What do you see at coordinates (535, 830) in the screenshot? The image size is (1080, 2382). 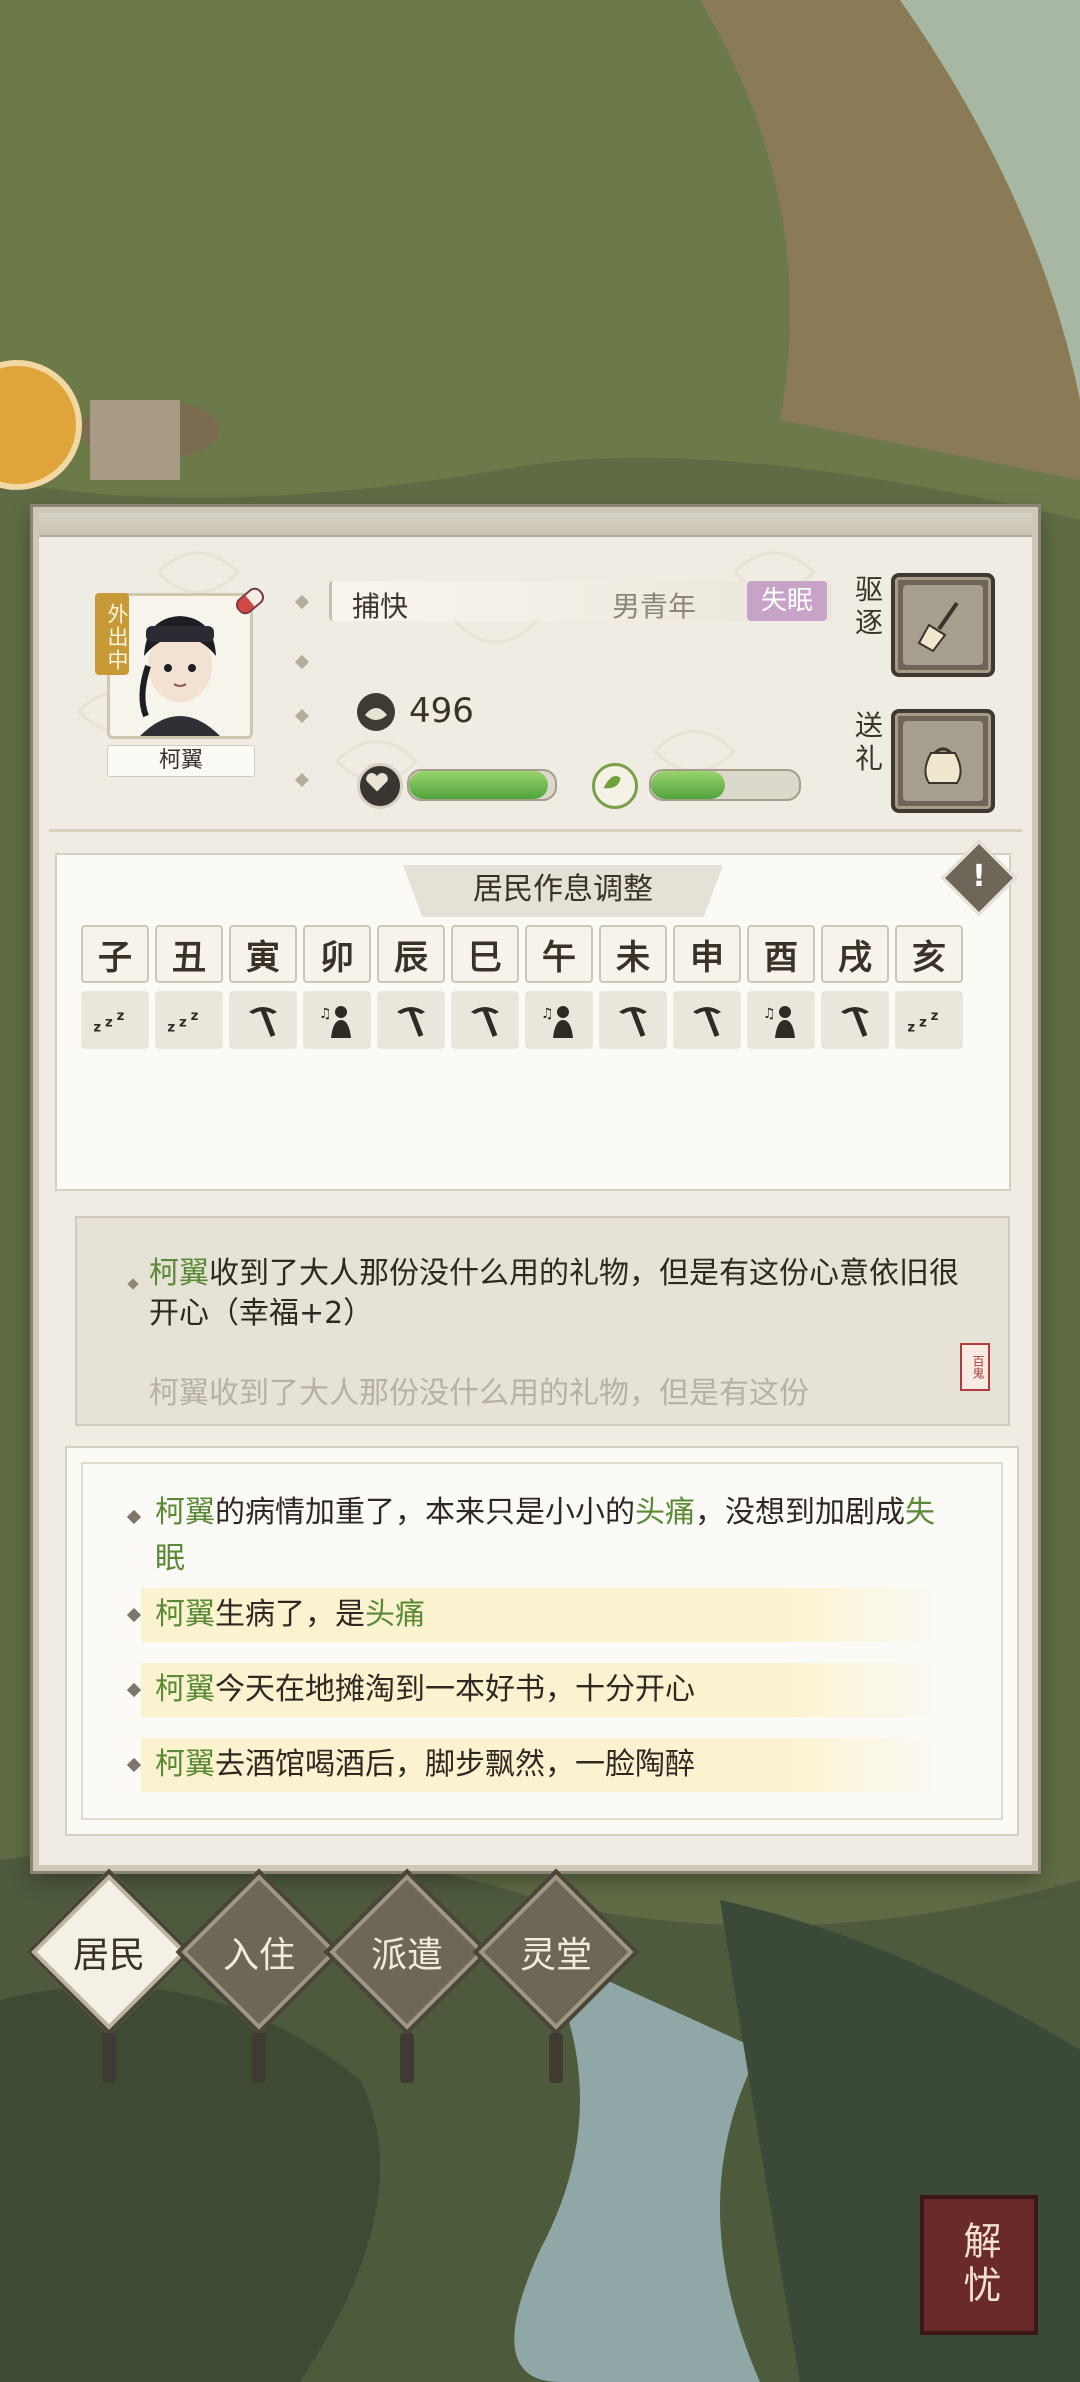 I see `divider` at bounding box center [535, 830].